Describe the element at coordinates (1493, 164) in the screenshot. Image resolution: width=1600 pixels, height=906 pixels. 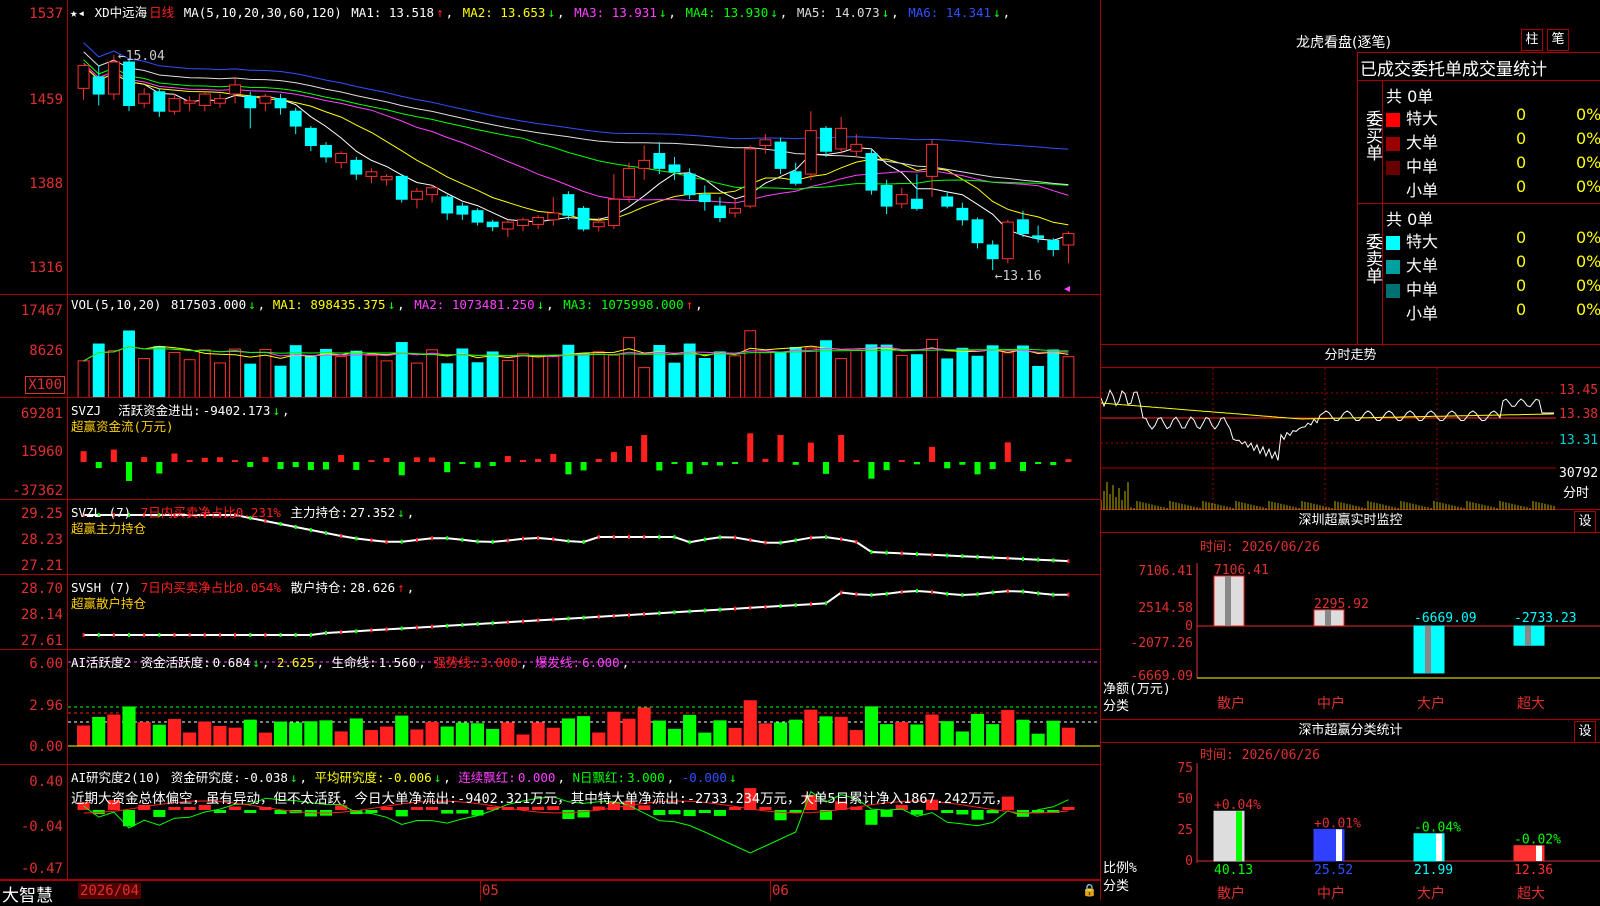
I see `order-stat-row: 中单 0 0%` at that location.